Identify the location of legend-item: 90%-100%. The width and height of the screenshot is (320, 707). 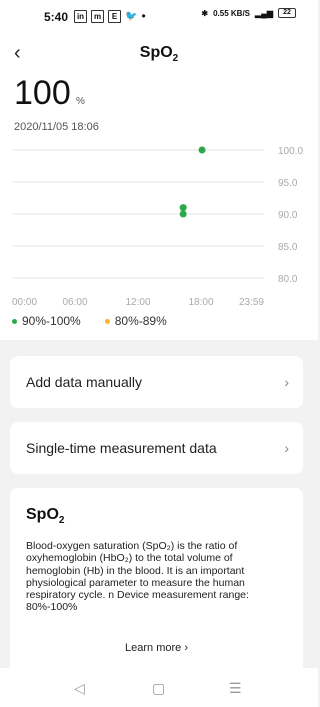
(46, 321).